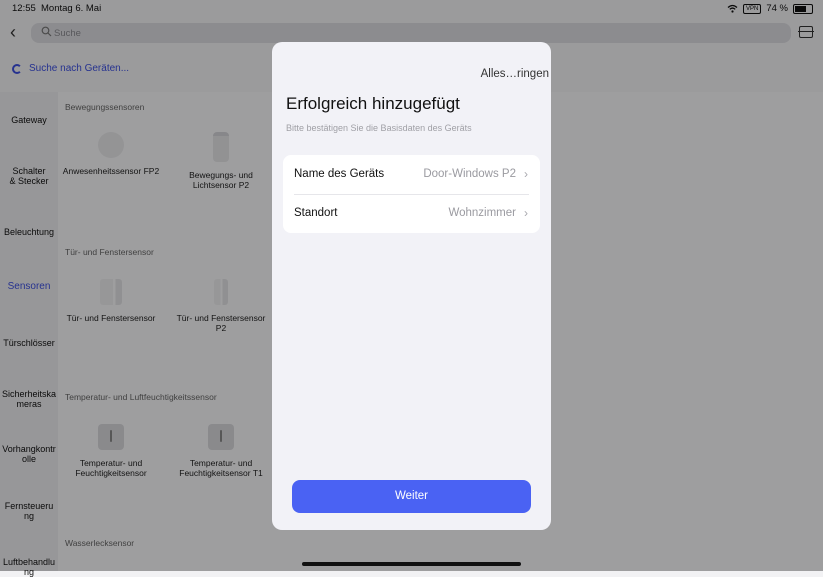 The height and width of the screenshot is (577, 823). I want to click on home-indicator, so click(411, 564).